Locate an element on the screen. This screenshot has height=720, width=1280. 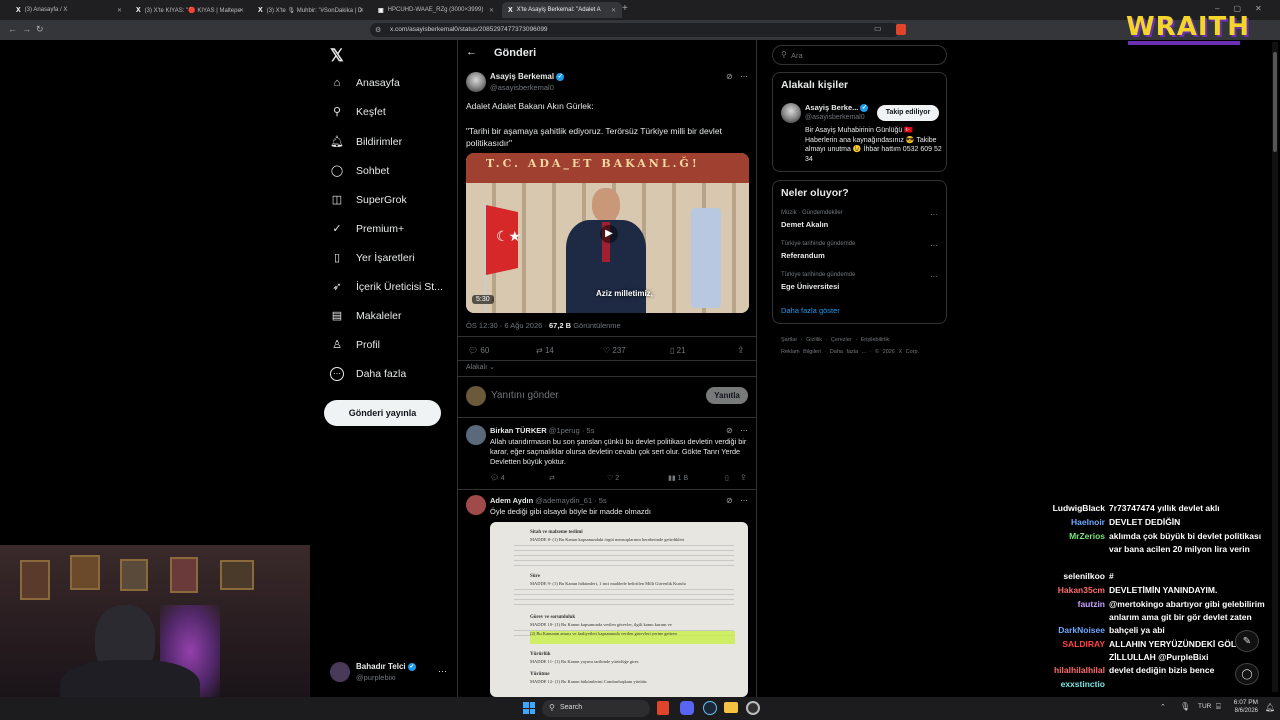
play-icon: ▶ is located at coordinates (609, 234).